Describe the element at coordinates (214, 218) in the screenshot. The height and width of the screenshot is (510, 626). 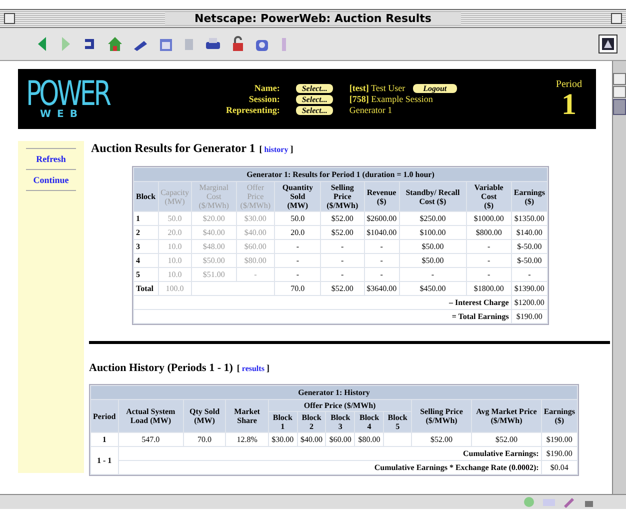
I see `table-cell: $20.00` at that location.